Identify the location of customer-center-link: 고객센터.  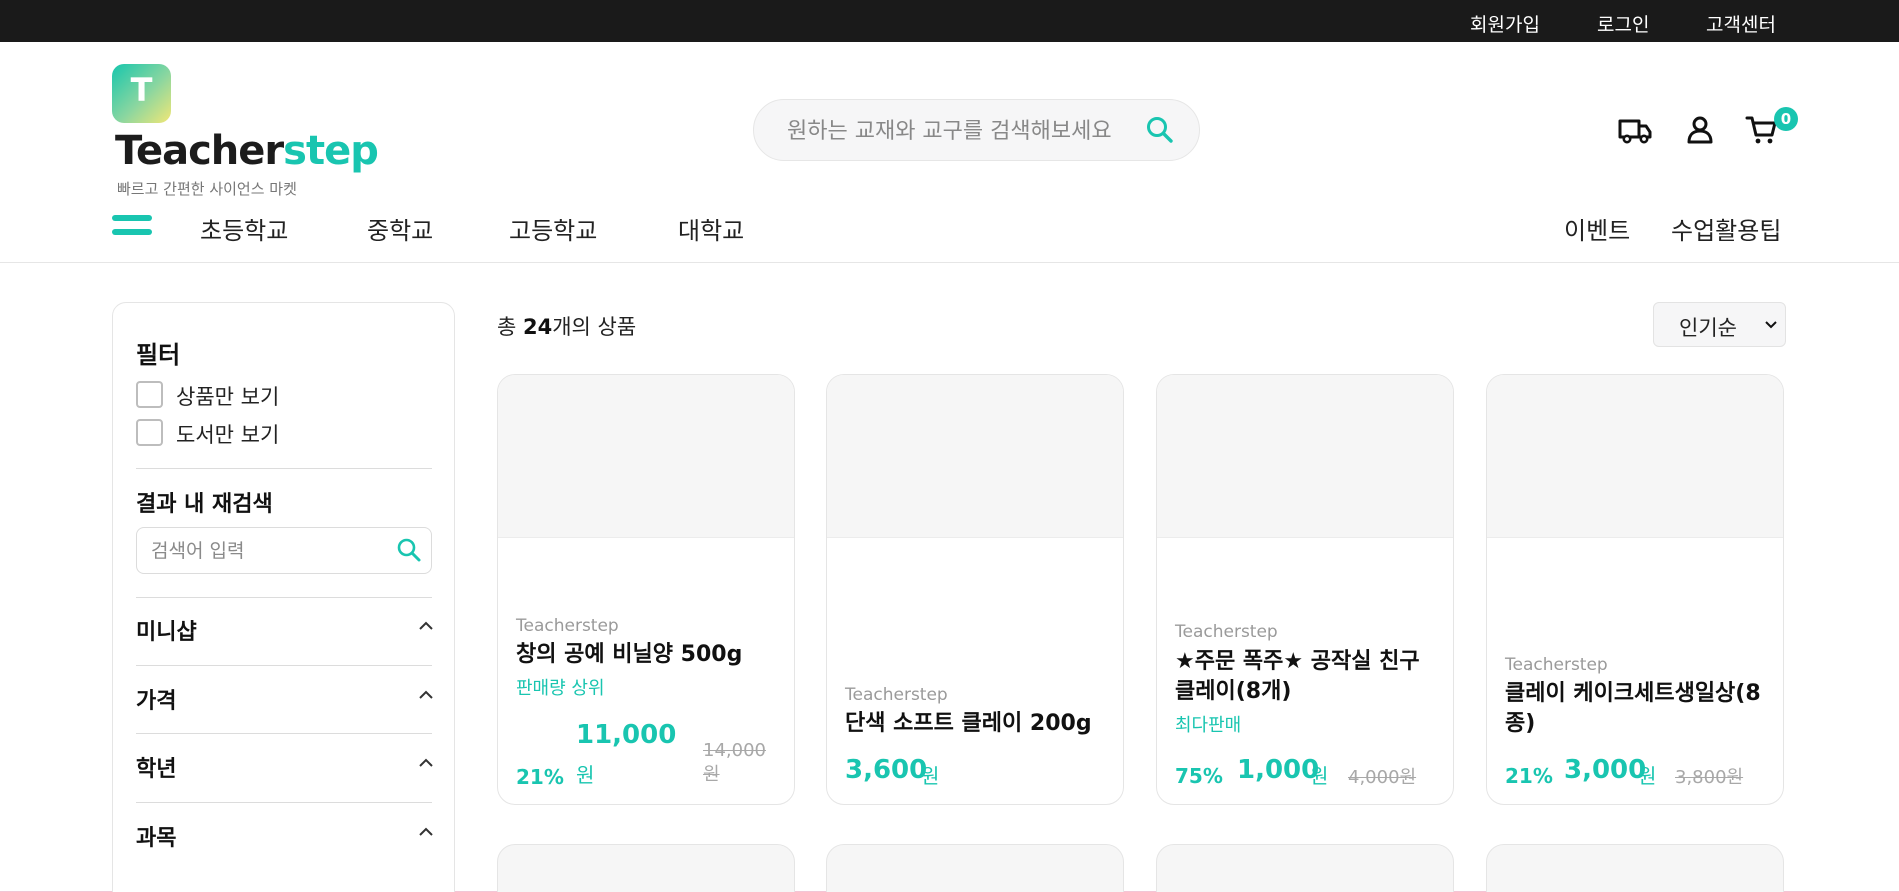
(1741, 23).